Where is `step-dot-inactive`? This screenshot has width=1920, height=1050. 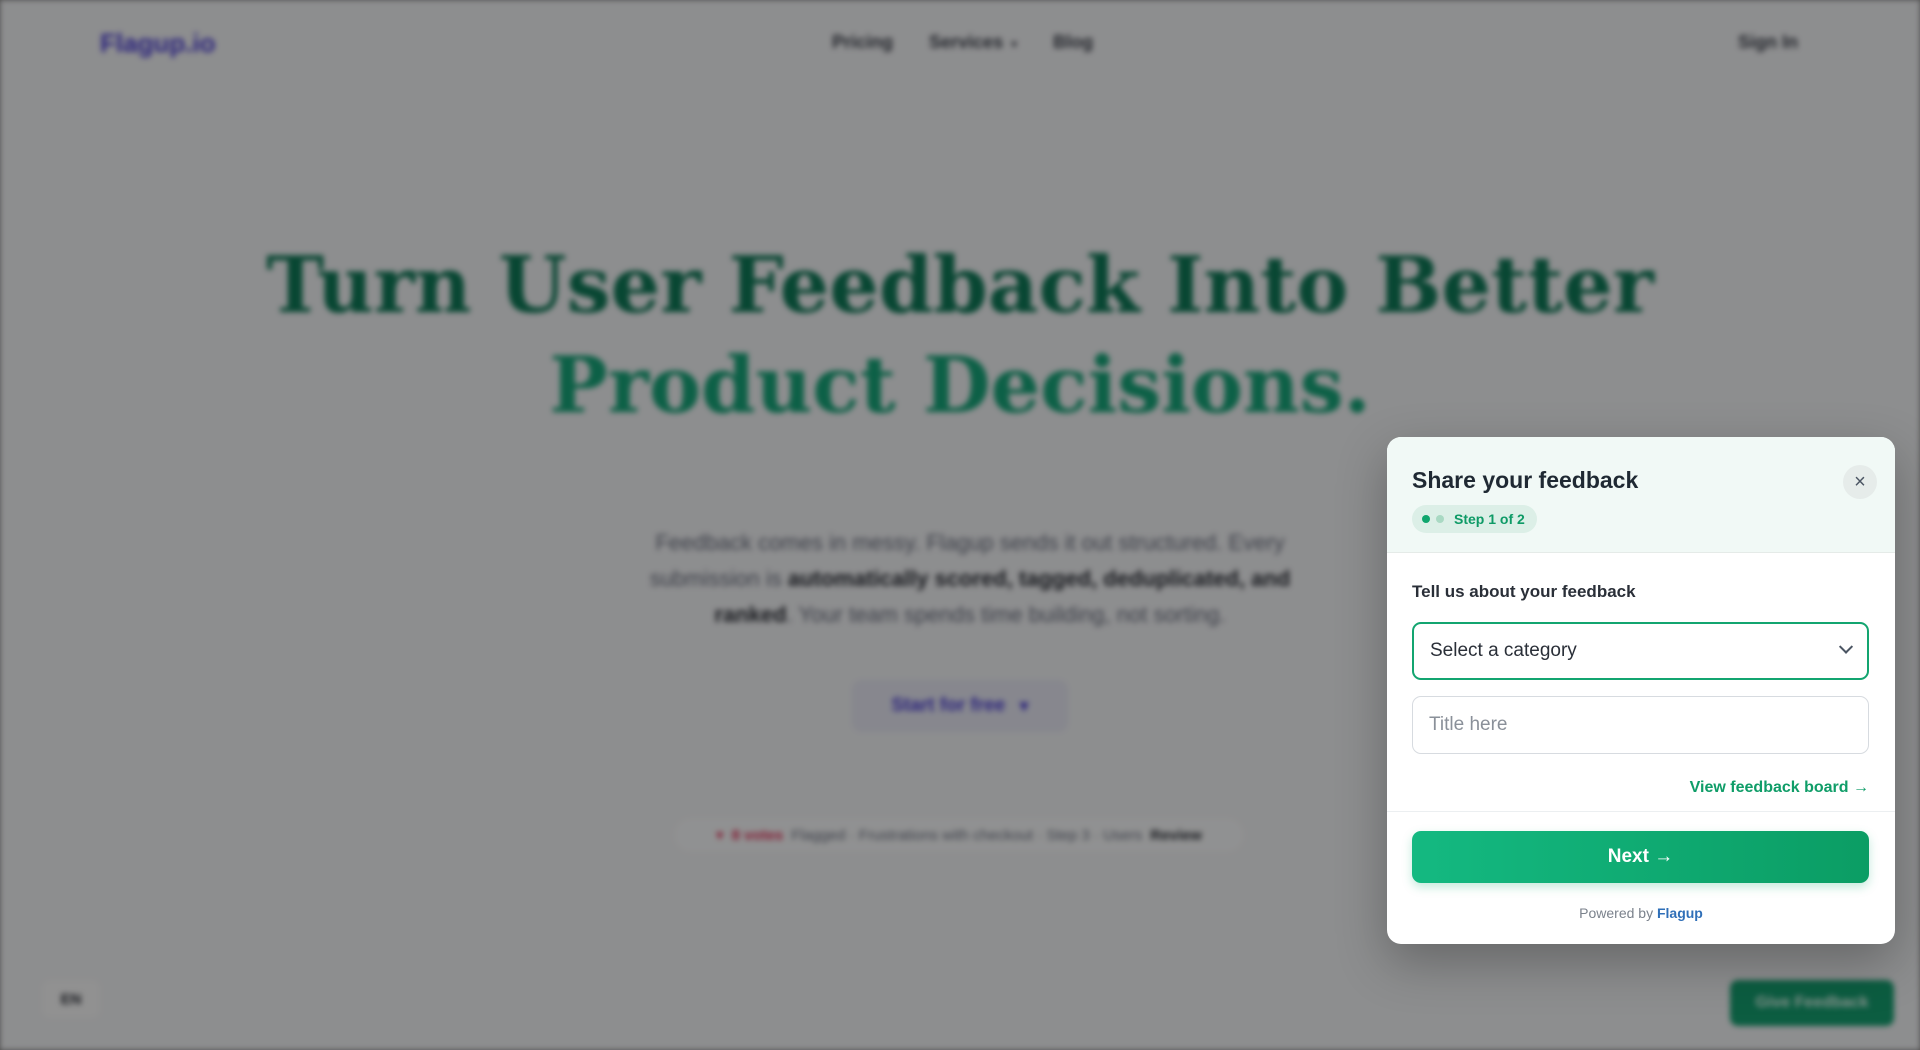
step-dot-inactive is located at coordinates (1440, 519).